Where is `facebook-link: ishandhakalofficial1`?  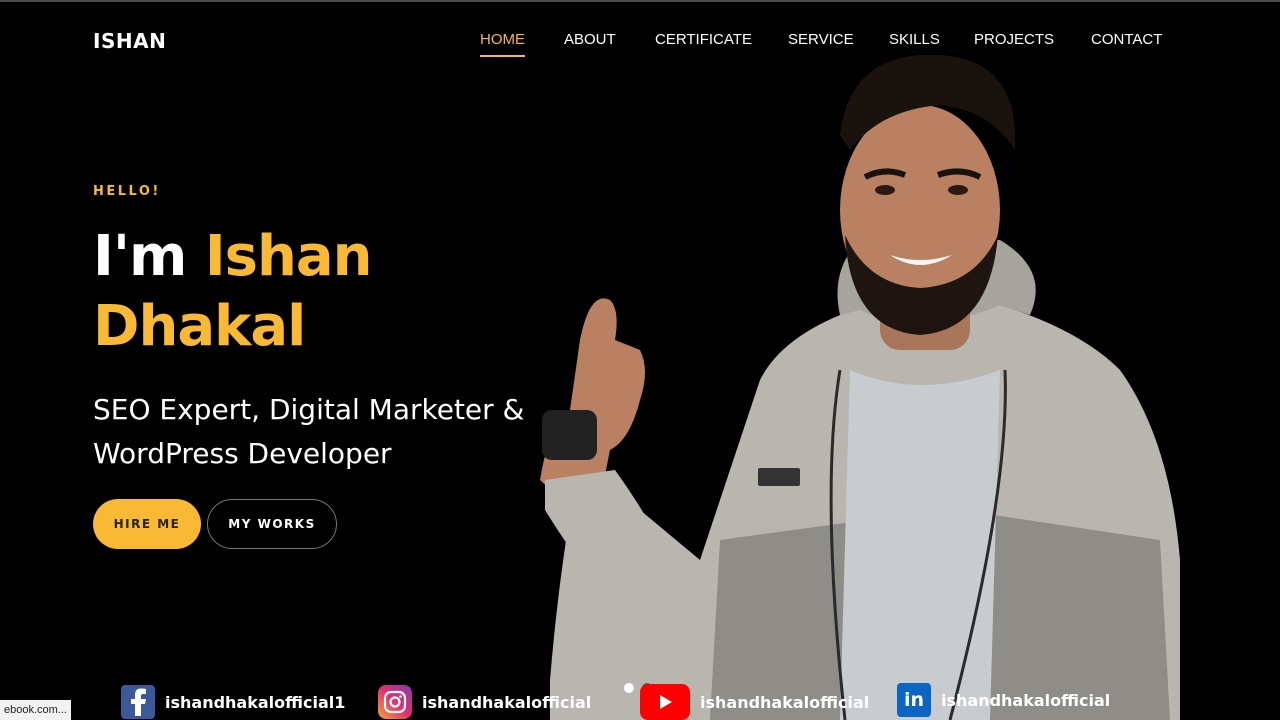 facebook-link: ishandhakalofficial1 is located at coordinates (233, 702).